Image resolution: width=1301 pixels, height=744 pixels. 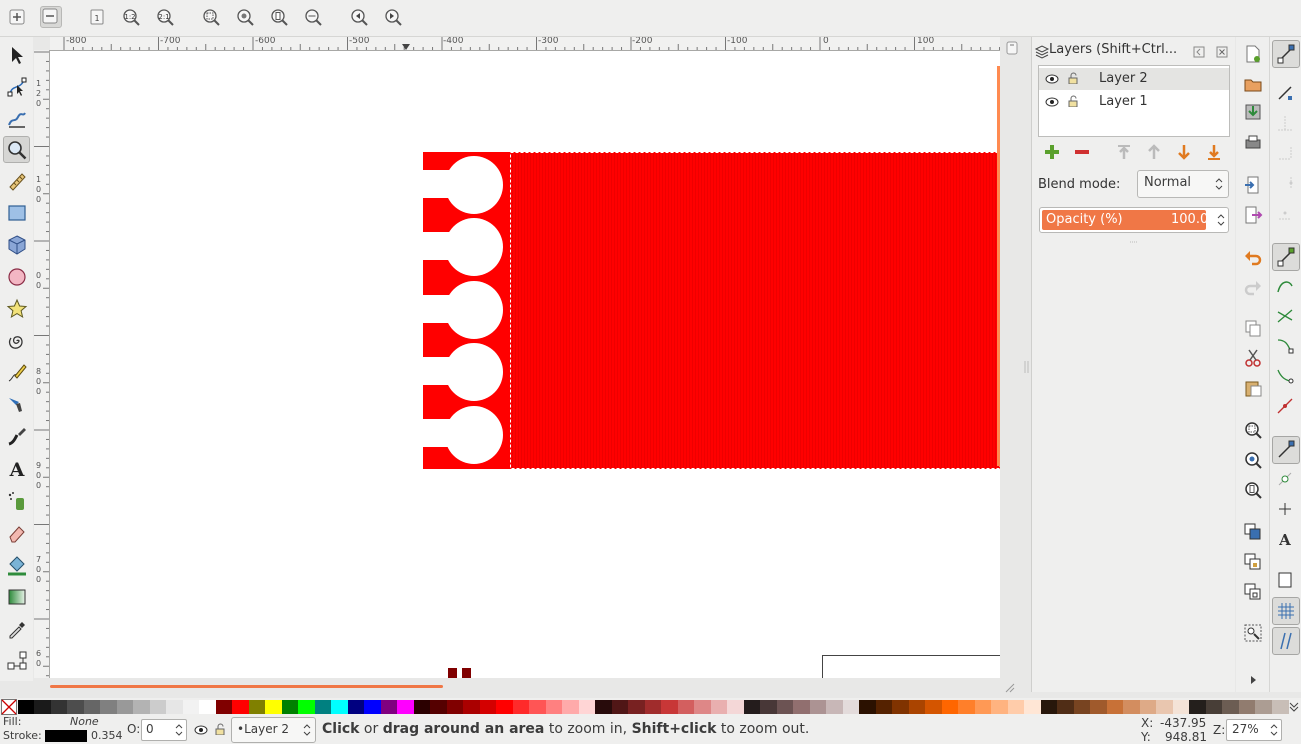 What do you see at coordinates (16, 404) in the screenshot?
I see `pen-tool-icon` at bounding box center [16, 404].